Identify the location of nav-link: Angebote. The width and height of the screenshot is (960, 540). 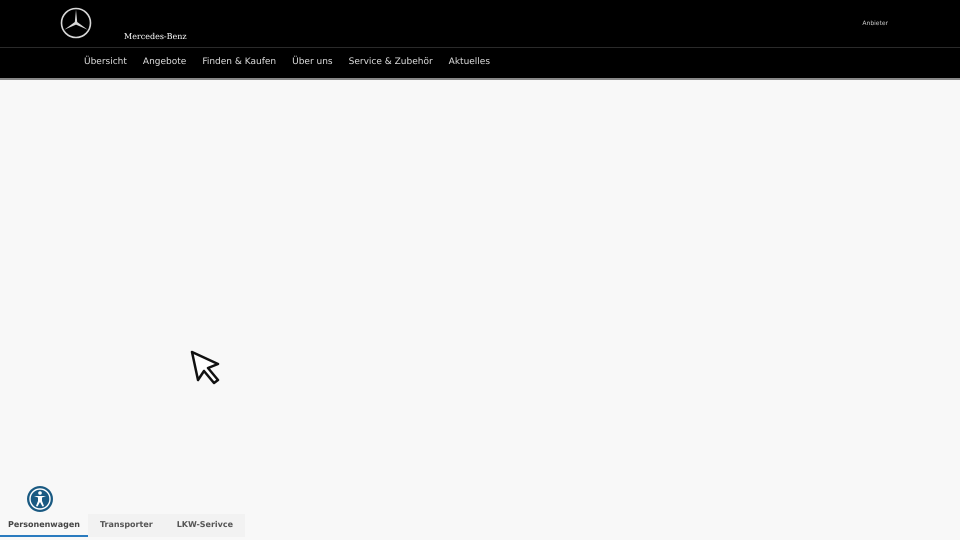
(164, 63).